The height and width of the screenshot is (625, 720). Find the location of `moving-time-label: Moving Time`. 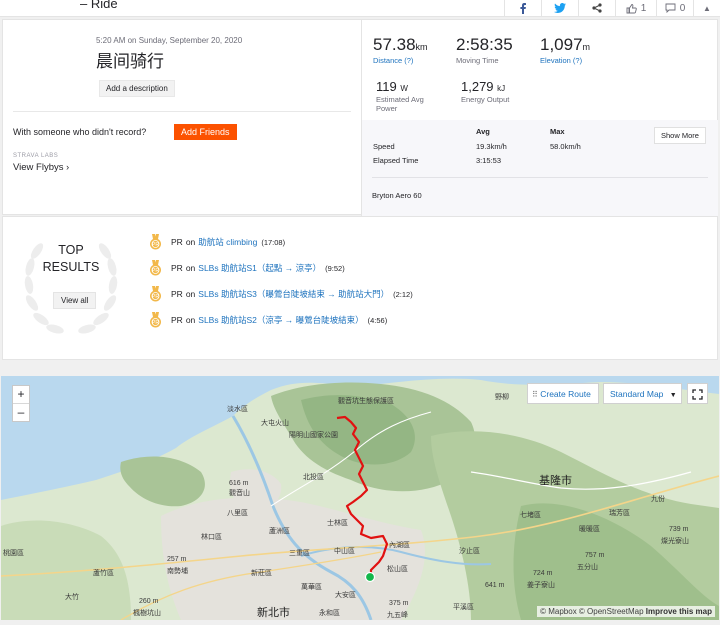

moving-time-label: Moving Time is located at coordinates (477, 60).